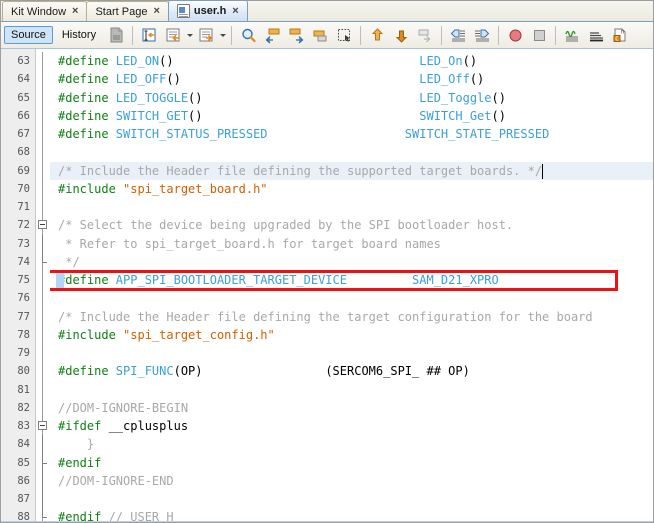 The width and height of the screenshot is (654, 523). I want to click on line-number: 76, so click(23, 298).